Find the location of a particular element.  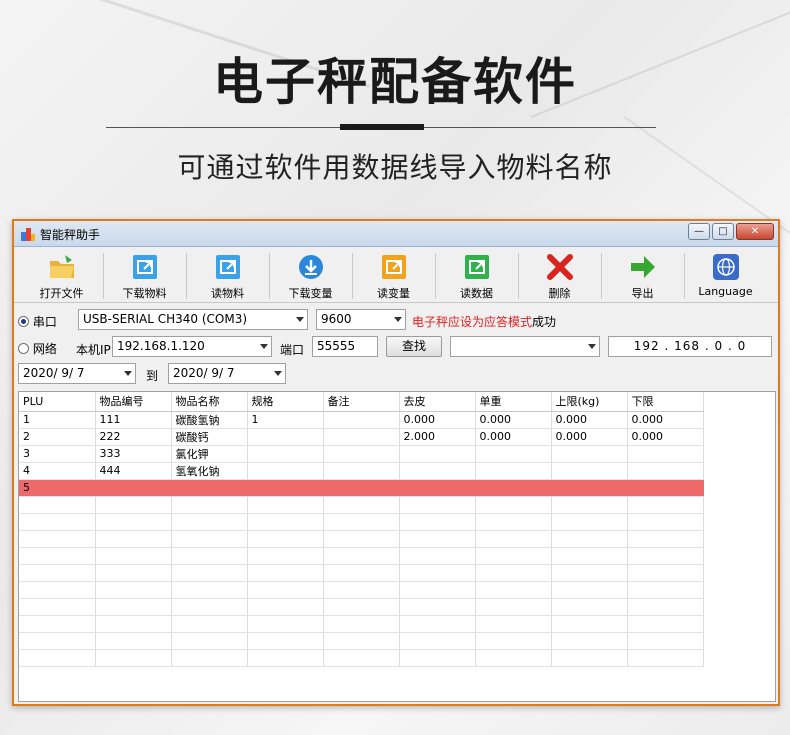

network-radio is located at coordinates (23, 348).